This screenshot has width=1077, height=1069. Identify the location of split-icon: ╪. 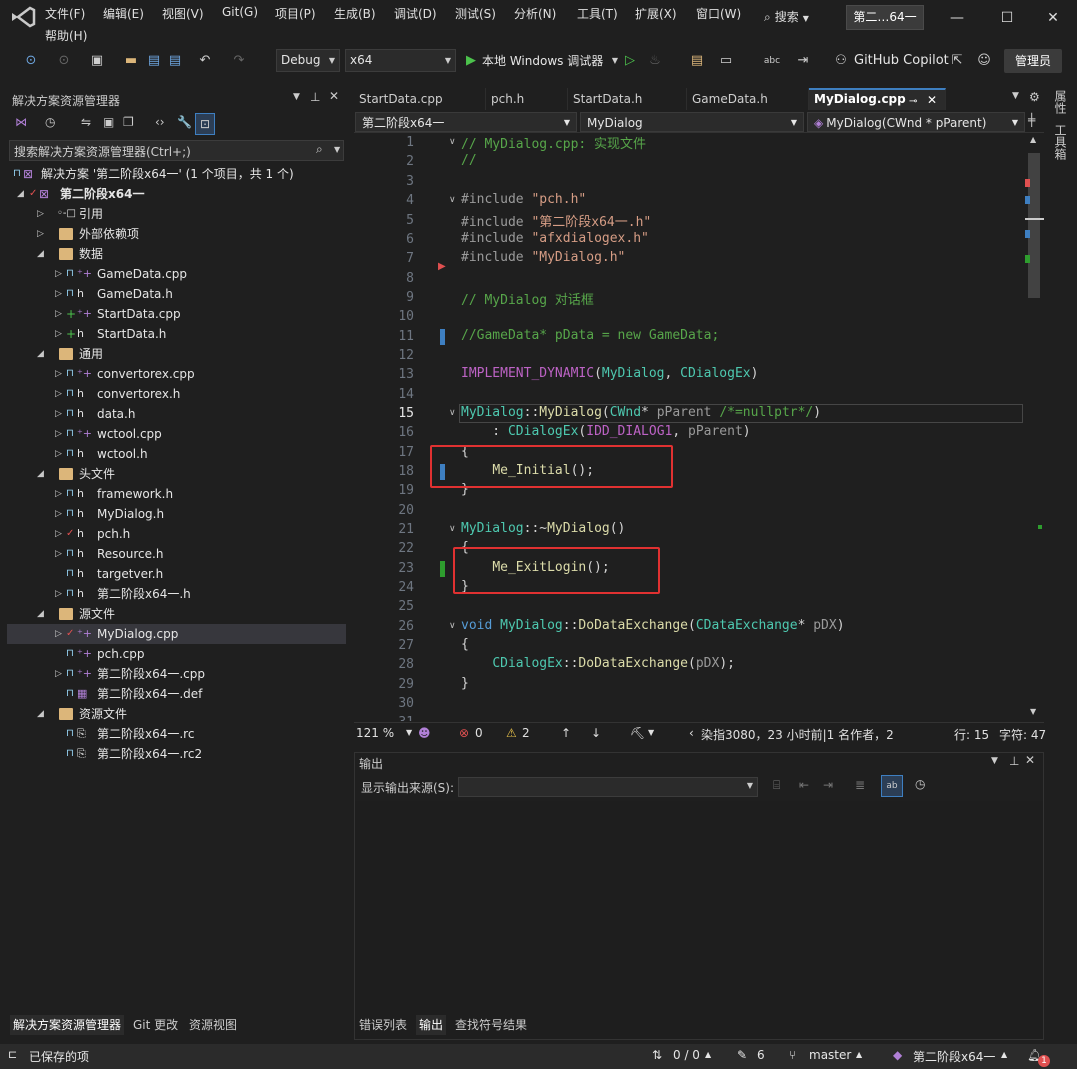
(1031, 120).